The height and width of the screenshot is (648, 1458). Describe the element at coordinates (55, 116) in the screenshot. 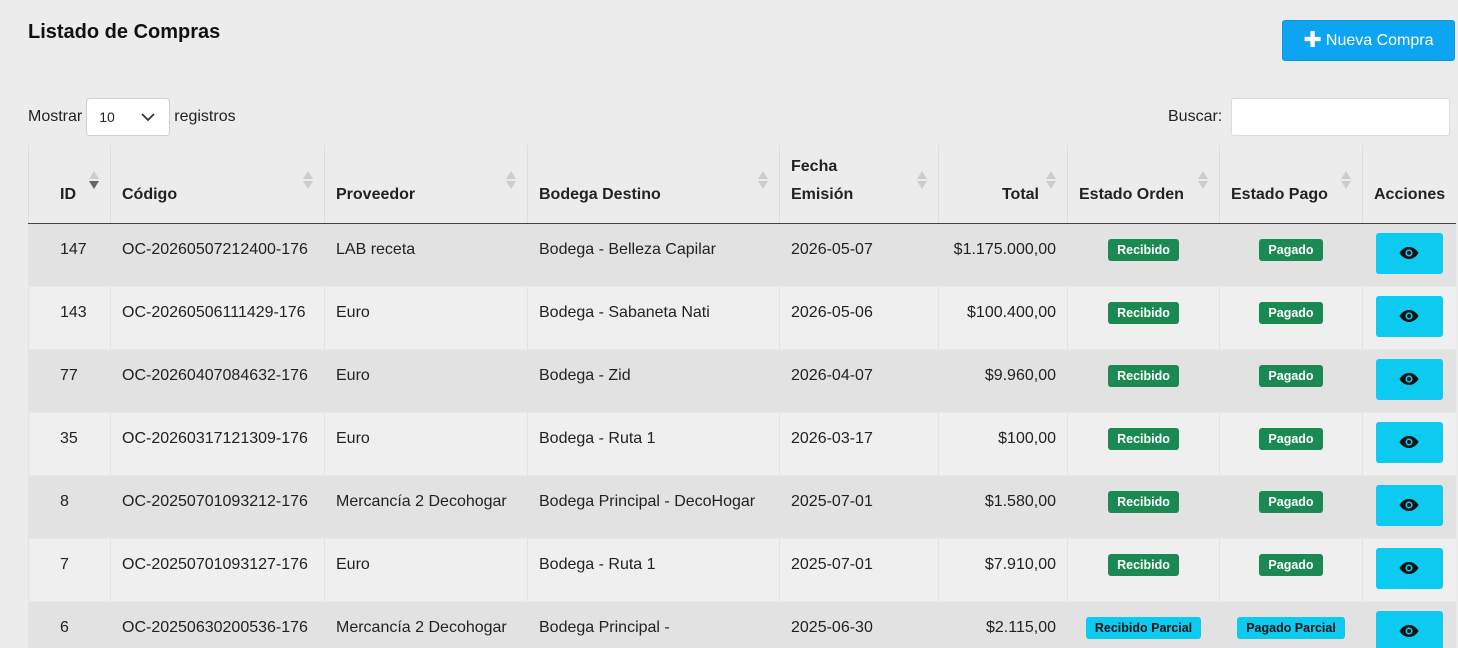

I see `length-prefix: Mostrar` at that location.